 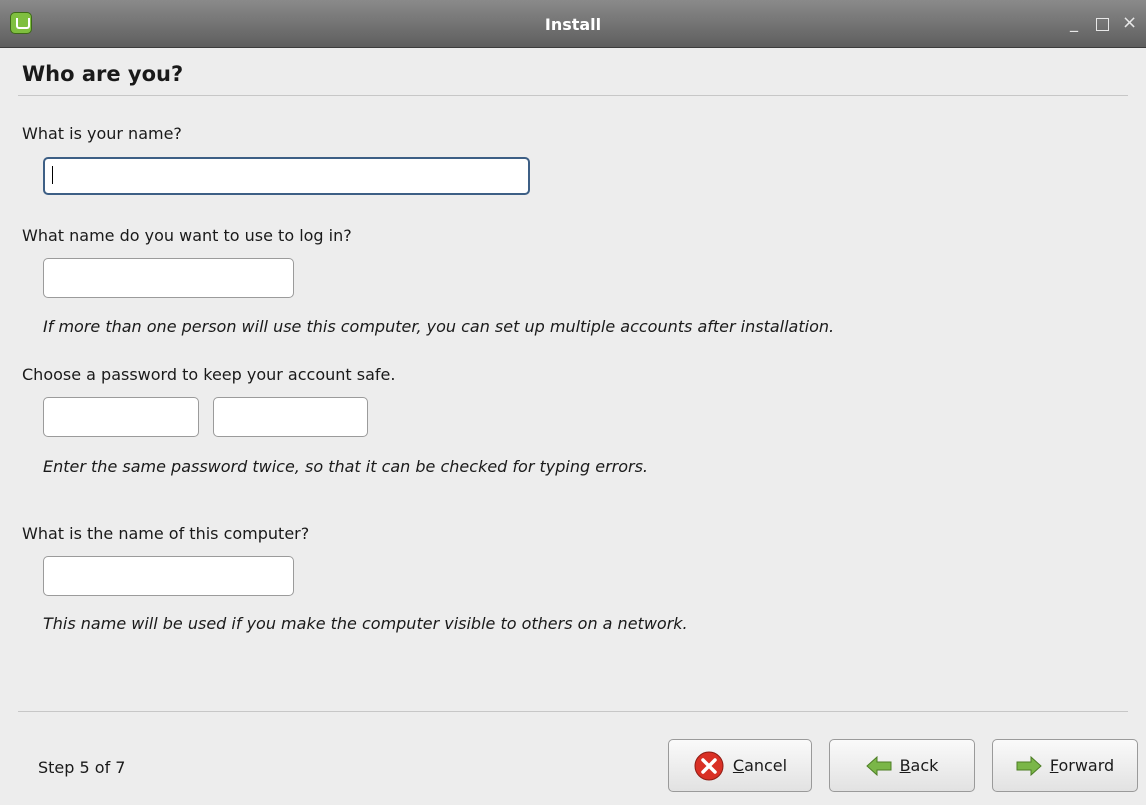 What do you see at coordinates (573, 95) in the screenshot?
I see `header-separator` at bounding box center [573, 95].